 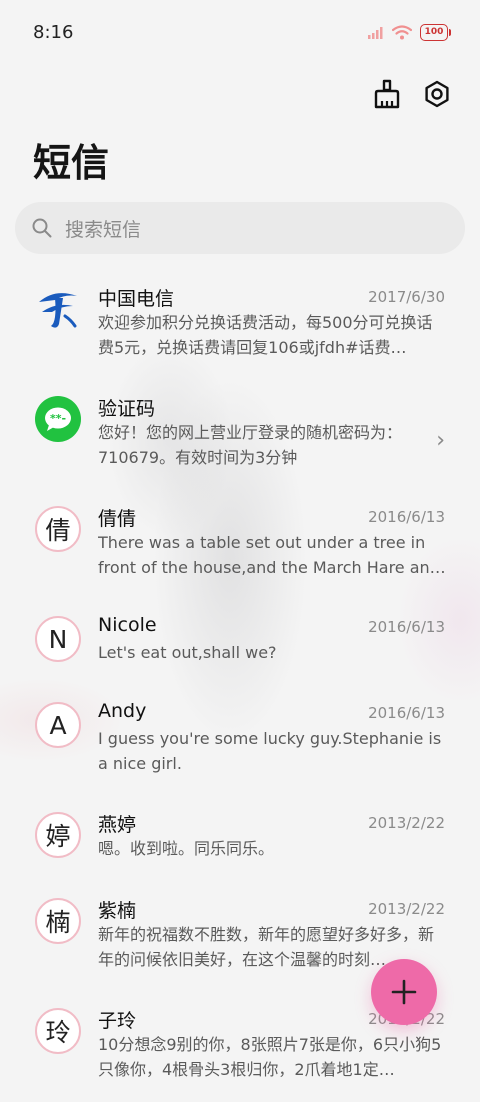 What do you see at coordinates (58, 921) in the screenshot?
I see `contact-avatar: 楠` at bounding box center [58, 921].